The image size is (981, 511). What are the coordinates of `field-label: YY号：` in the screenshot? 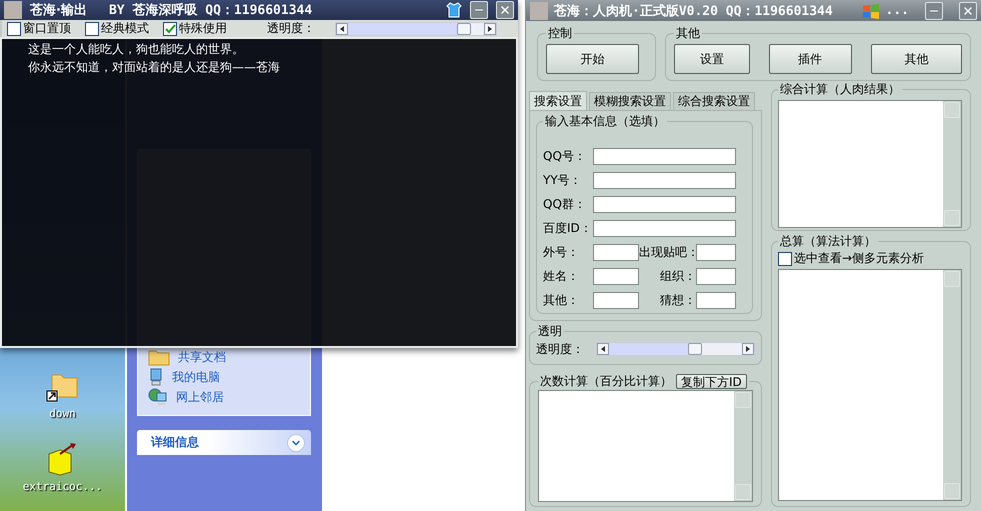 It's located at (563, 181).